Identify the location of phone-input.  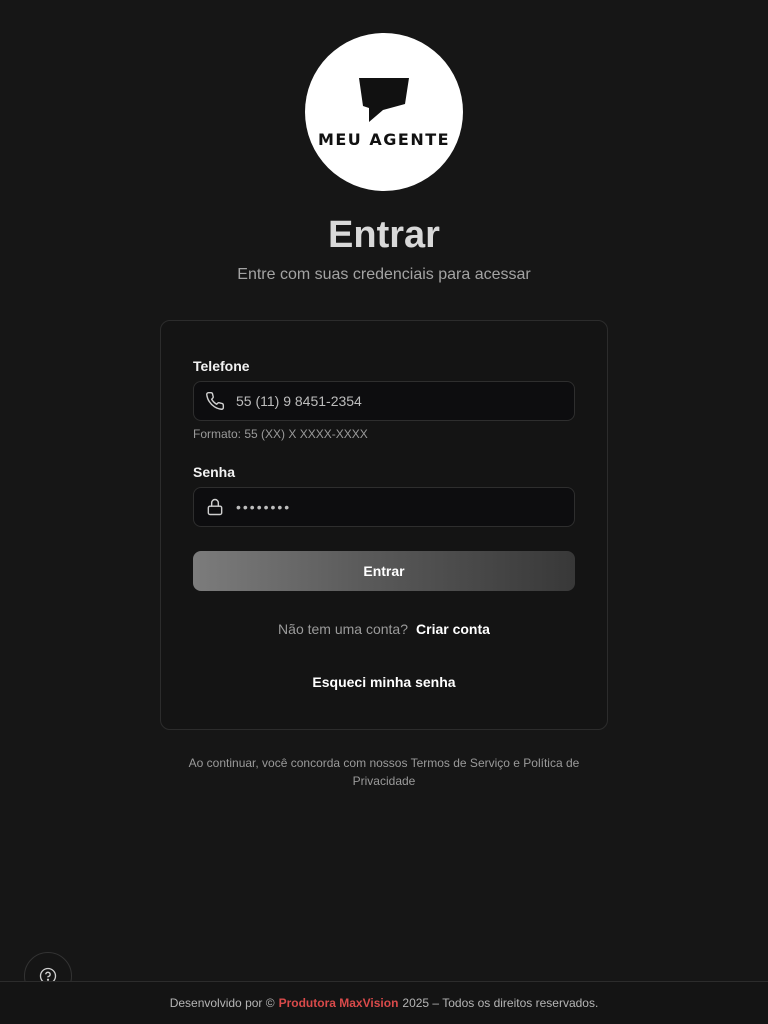
(405, 401).